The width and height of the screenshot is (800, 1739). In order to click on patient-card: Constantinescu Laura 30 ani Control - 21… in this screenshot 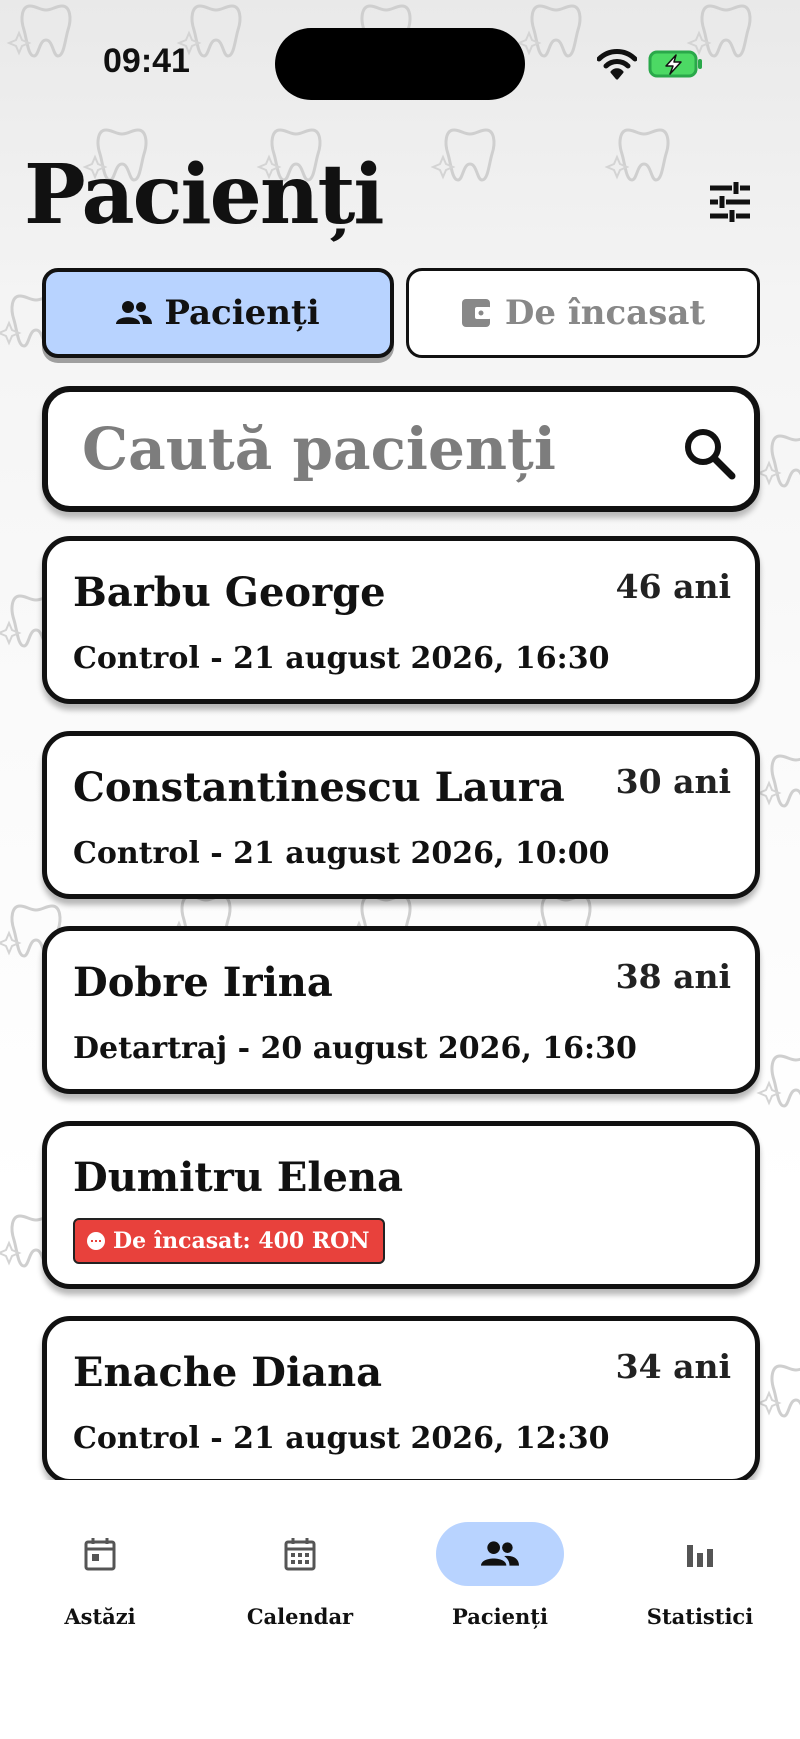, I will do `click(401, 815)`.